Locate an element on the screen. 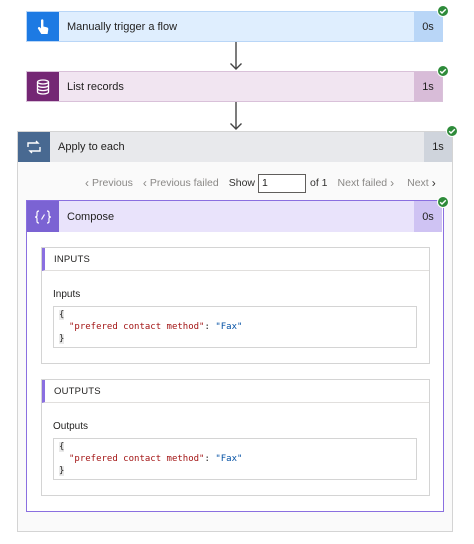 The image size is (474, 544). curly-braces-icon is located at coordinates (43, 216).